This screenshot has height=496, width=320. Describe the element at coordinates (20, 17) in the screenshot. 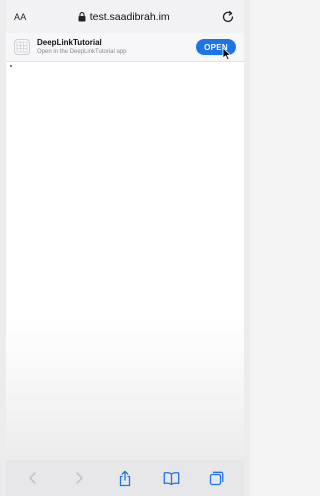

I see `text-size-button: AA` at that location.